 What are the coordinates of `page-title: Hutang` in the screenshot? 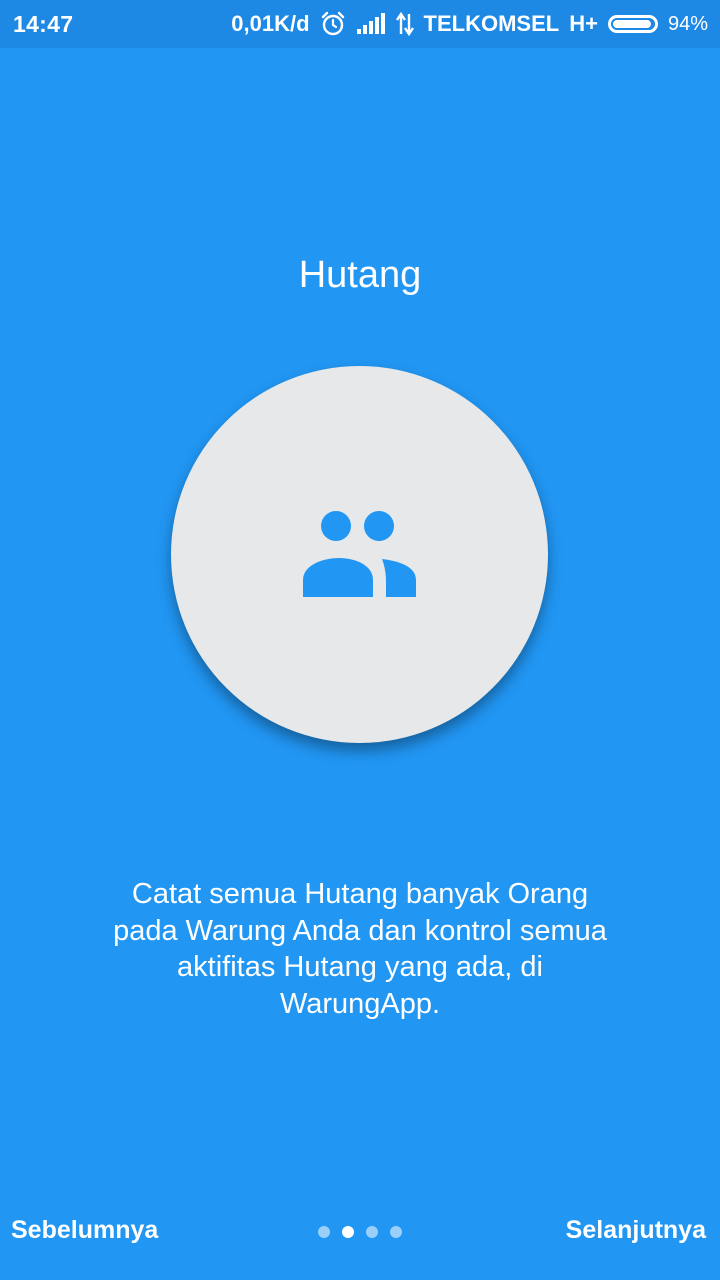 It's located at (360, 275).